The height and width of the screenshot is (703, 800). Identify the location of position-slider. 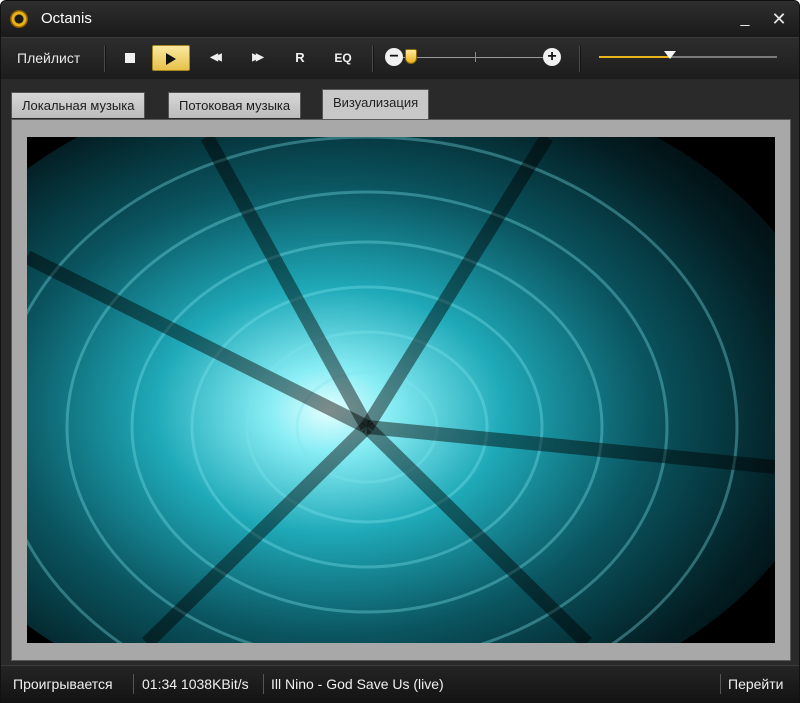
(688, 55).